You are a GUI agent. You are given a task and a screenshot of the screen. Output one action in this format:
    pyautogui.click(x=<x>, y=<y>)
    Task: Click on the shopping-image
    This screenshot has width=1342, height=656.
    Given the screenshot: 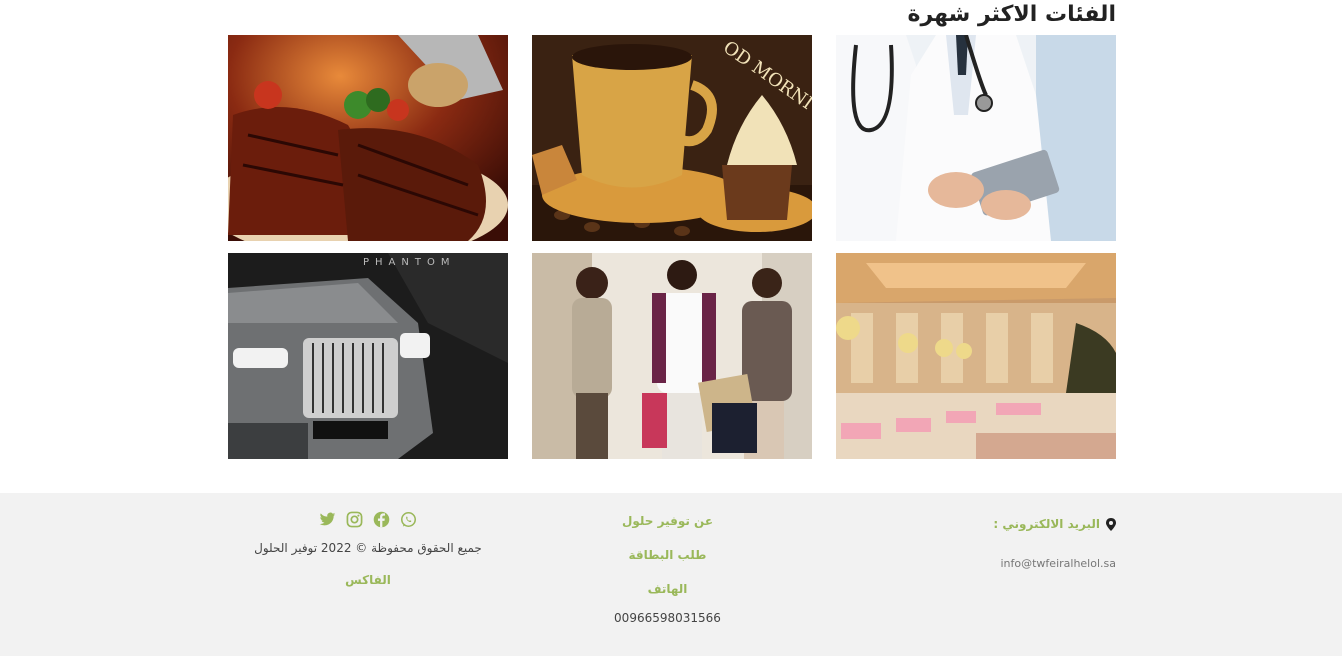 What is the action you would take?
    pyautogui.click(x=672, y=356)
    